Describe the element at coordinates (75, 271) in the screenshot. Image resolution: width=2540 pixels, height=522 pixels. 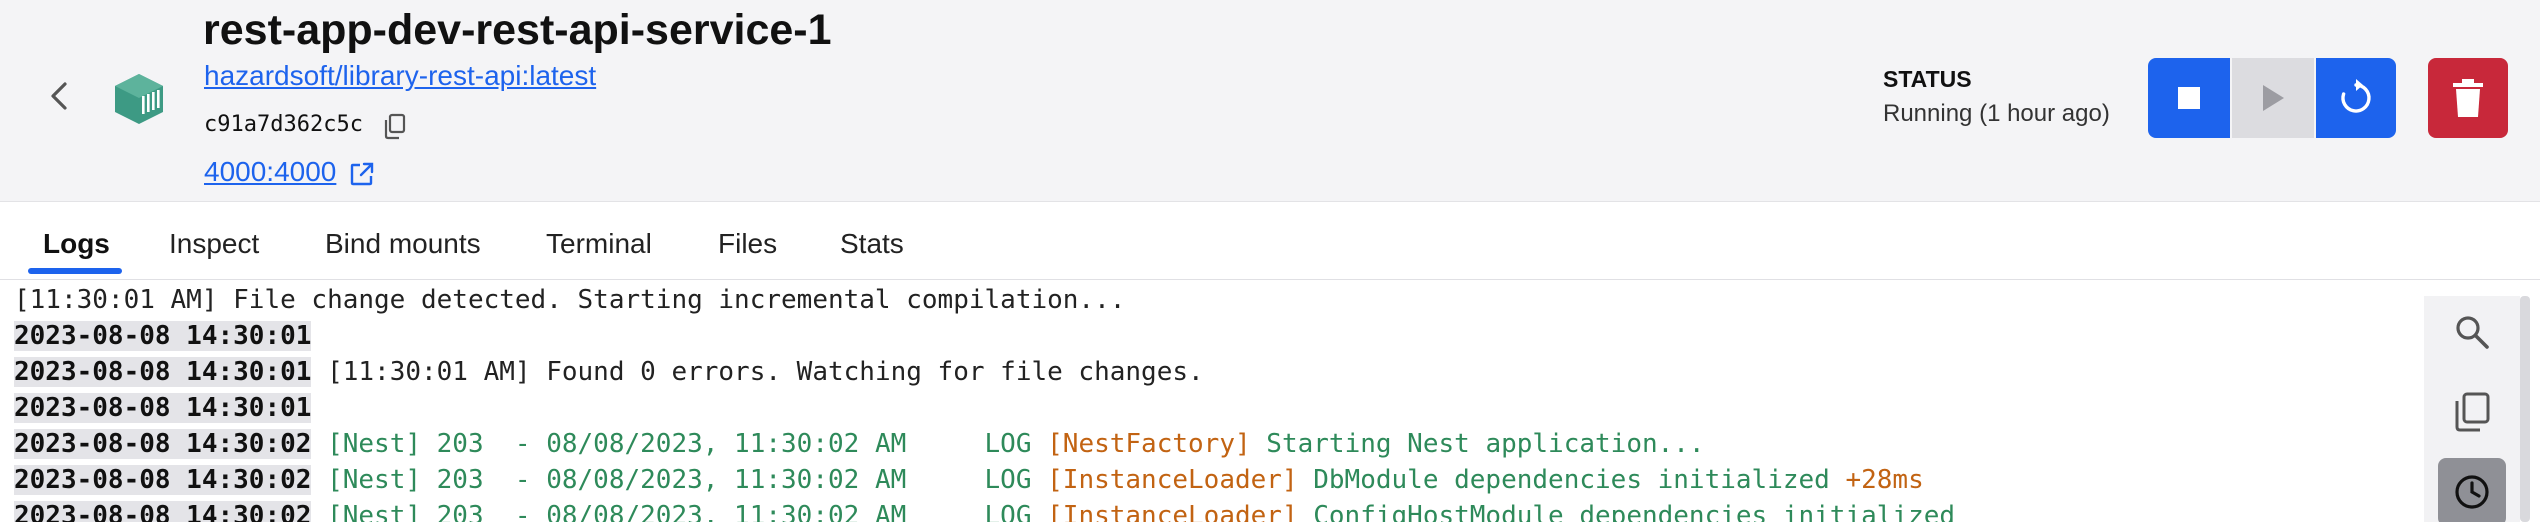
I see `active-tab-indicator` at that location.